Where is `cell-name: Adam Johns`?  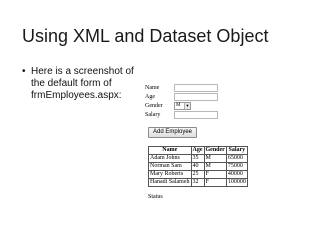
cell-name: Adam Johns is located at coordinates (170, 158).